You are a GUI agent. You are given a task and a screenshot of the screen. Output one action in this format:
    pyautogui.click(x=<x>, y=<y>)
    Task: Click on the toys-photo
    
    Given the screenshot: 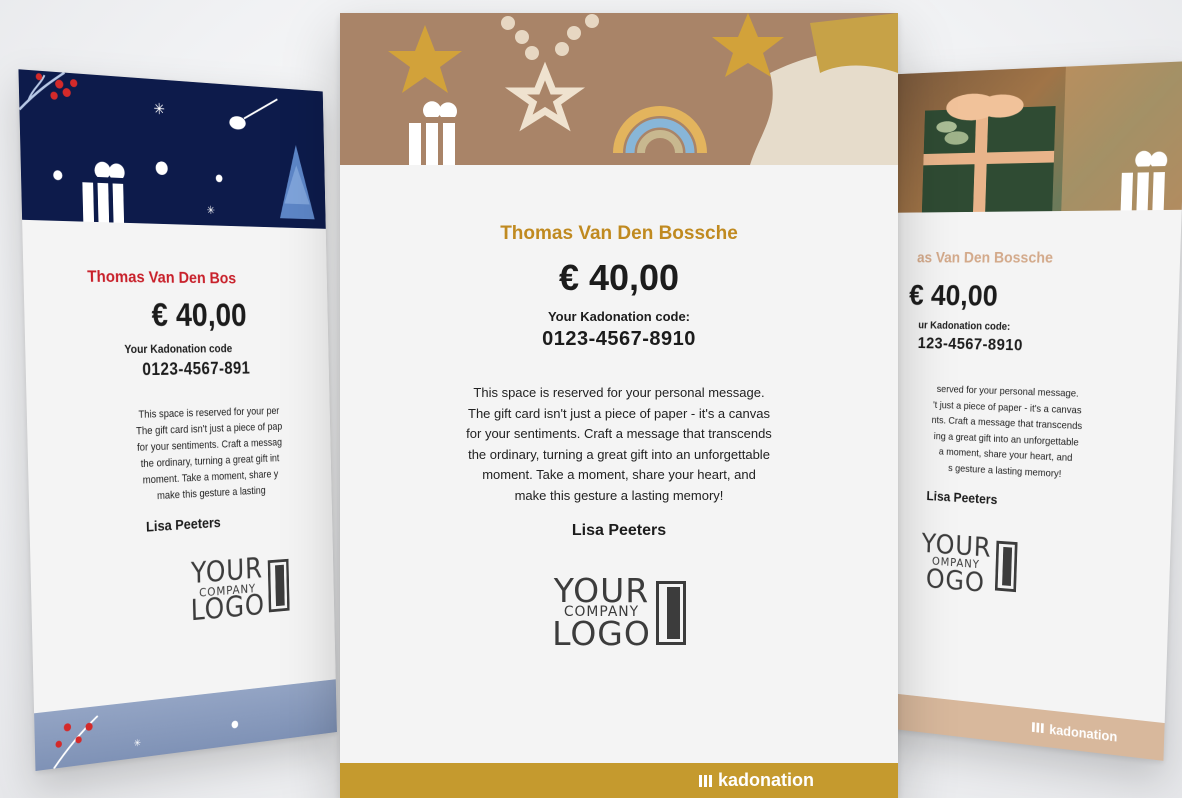 What is the action you would take?
    pyautogui.click(x=619, y=89)
    